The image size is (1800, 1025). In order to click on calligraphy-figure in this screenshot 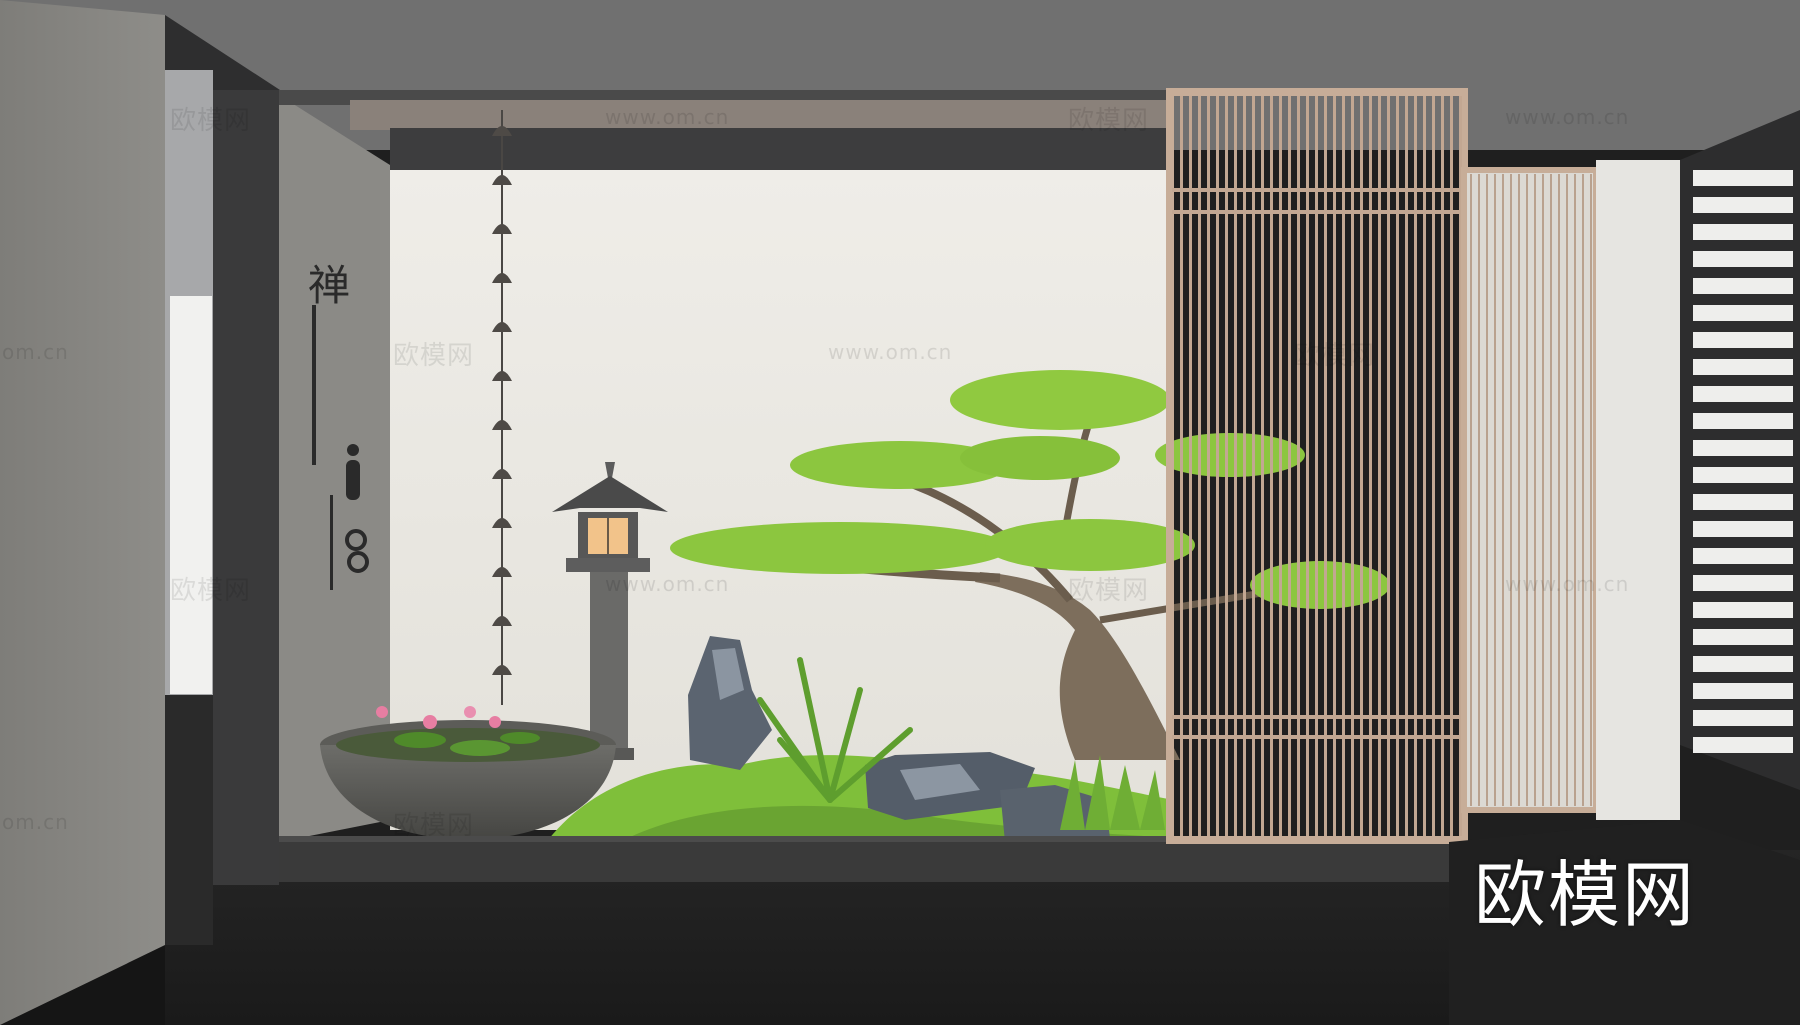, I will do `click(353, 480)`.